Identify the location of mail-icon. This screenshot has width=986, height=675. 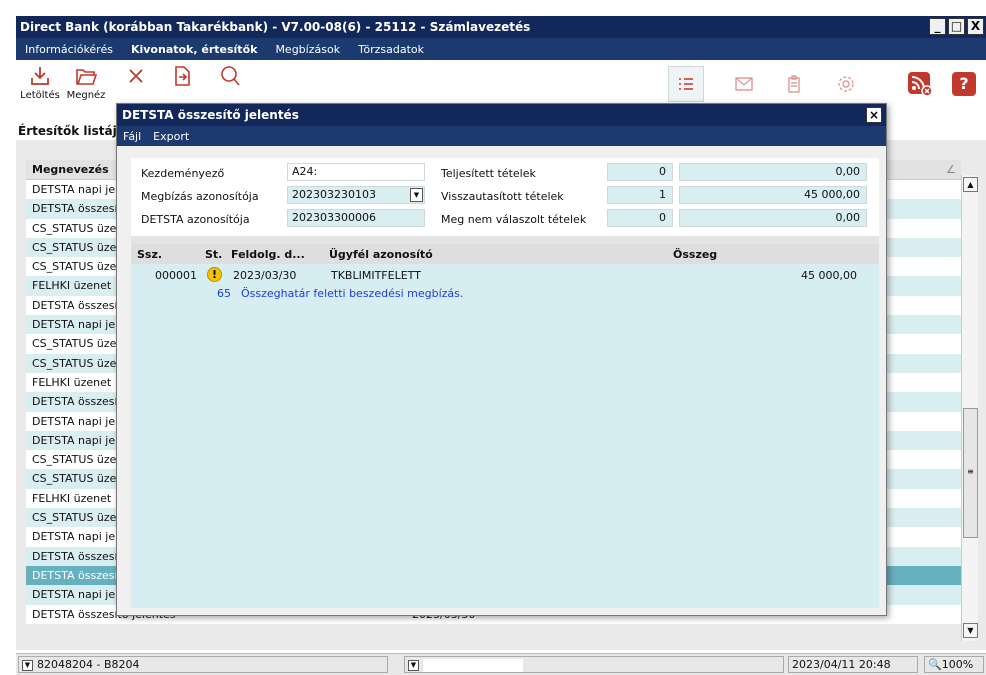
(744, 84).